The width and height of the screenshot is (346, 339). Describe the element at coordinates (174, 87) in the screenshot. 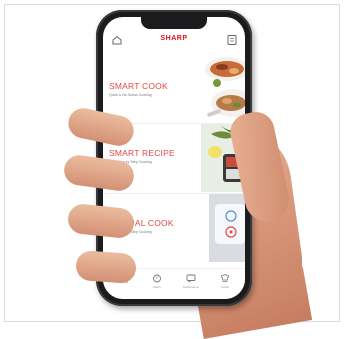

I see `card-smart-cook: SMART COOK Quick & No Guess Cooking` at that location.